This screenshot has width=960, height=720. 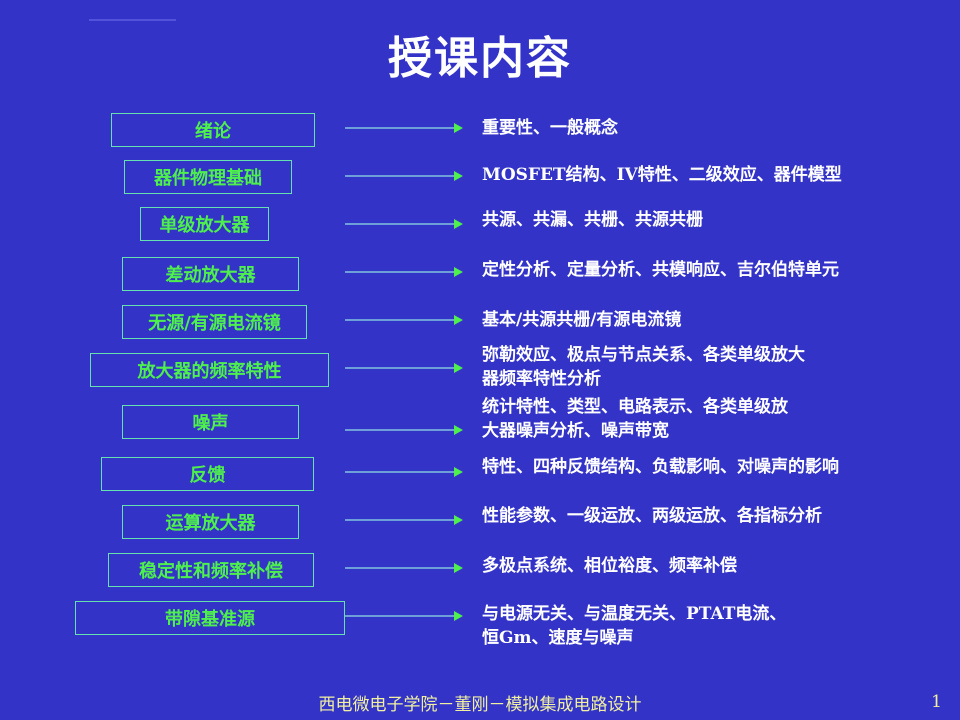 What do you see at coordinates (592, 220) in the screenshot?
I see `description-line: 共源、共漏、共栅、共源共栅` at bounding box center [592, 220].